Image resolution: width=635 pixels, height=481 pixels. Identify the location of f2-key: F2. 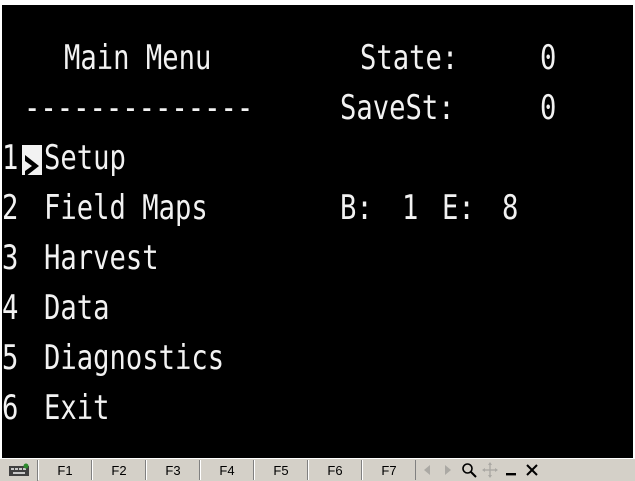
(119, 470).